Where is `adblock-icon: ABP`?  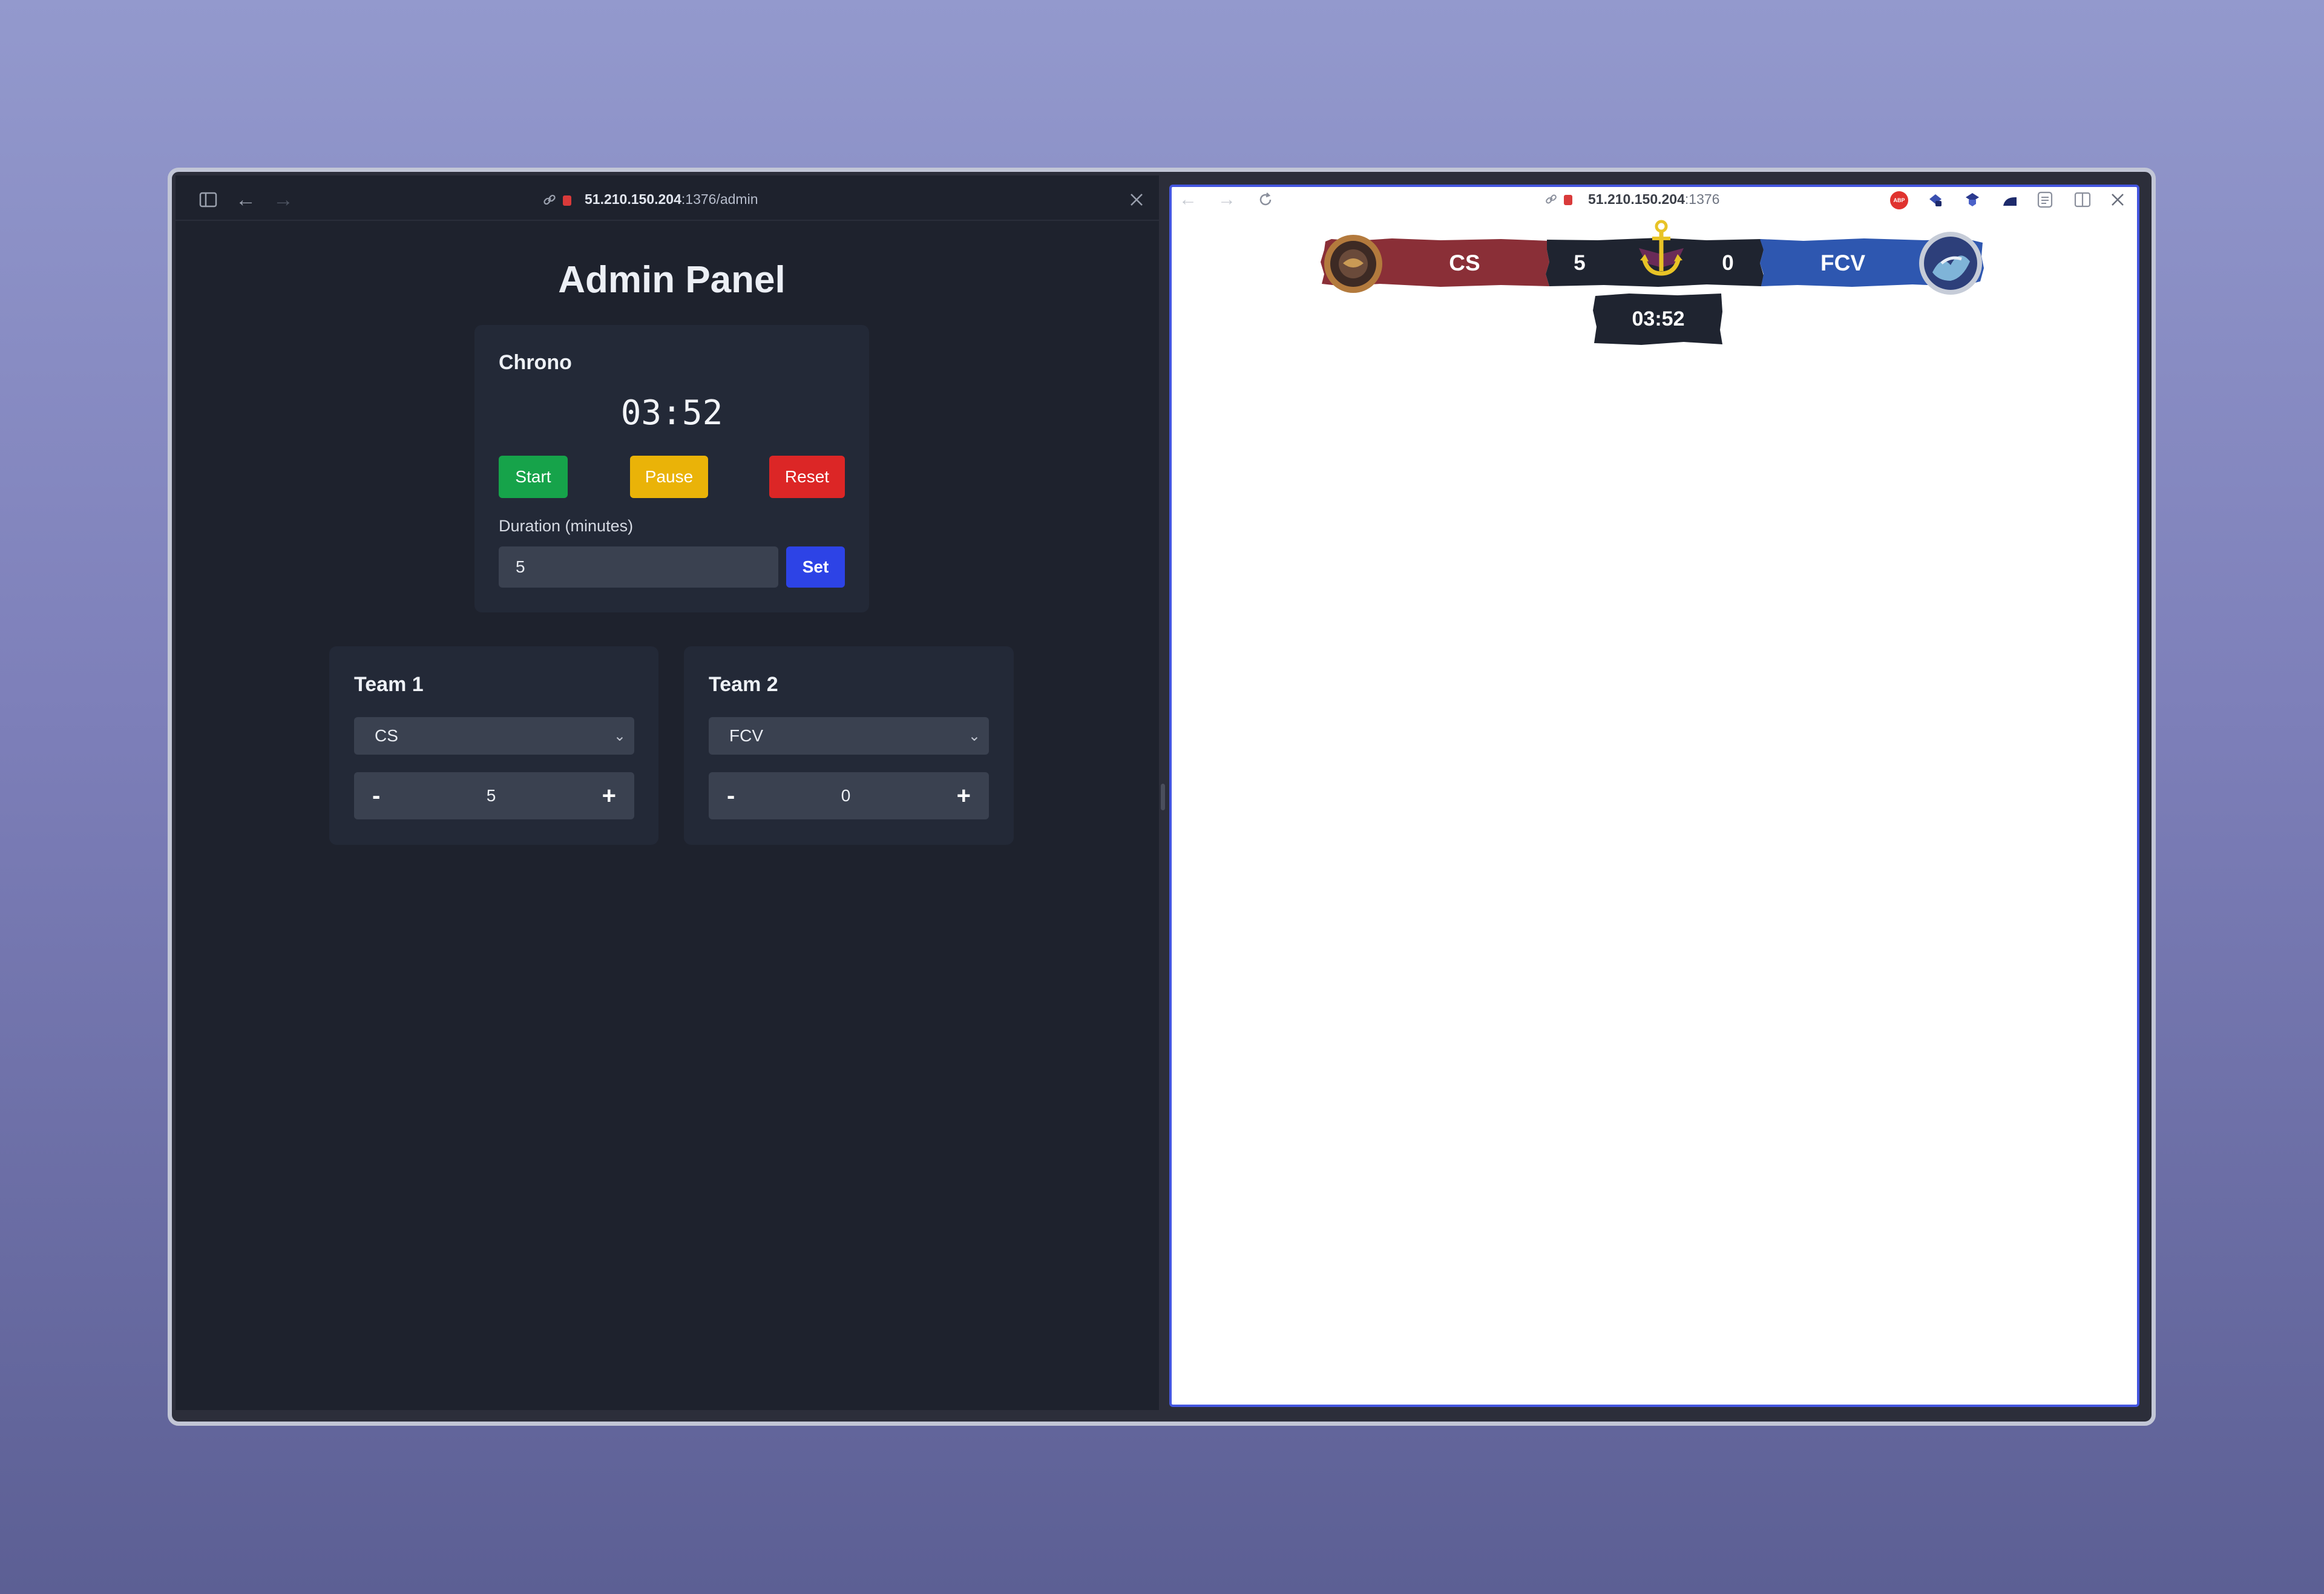 adblock-icon: ABP is located at coordinates (1899, 200).